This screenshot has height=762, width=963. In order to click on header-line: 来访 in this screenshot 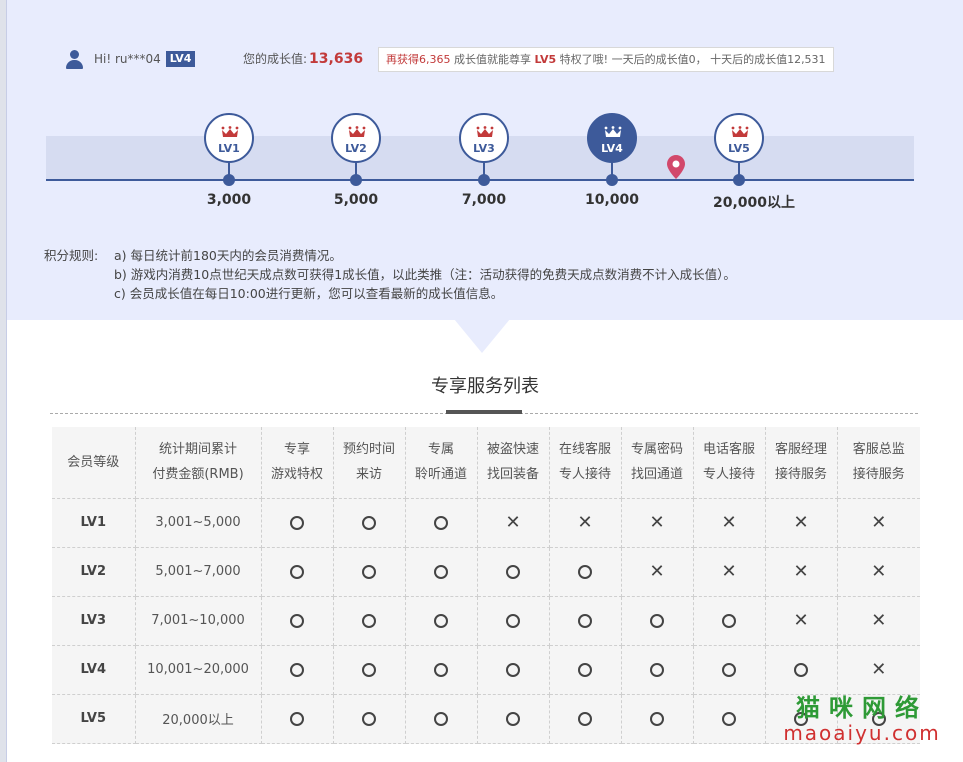, I will do `click(368, 475)`.